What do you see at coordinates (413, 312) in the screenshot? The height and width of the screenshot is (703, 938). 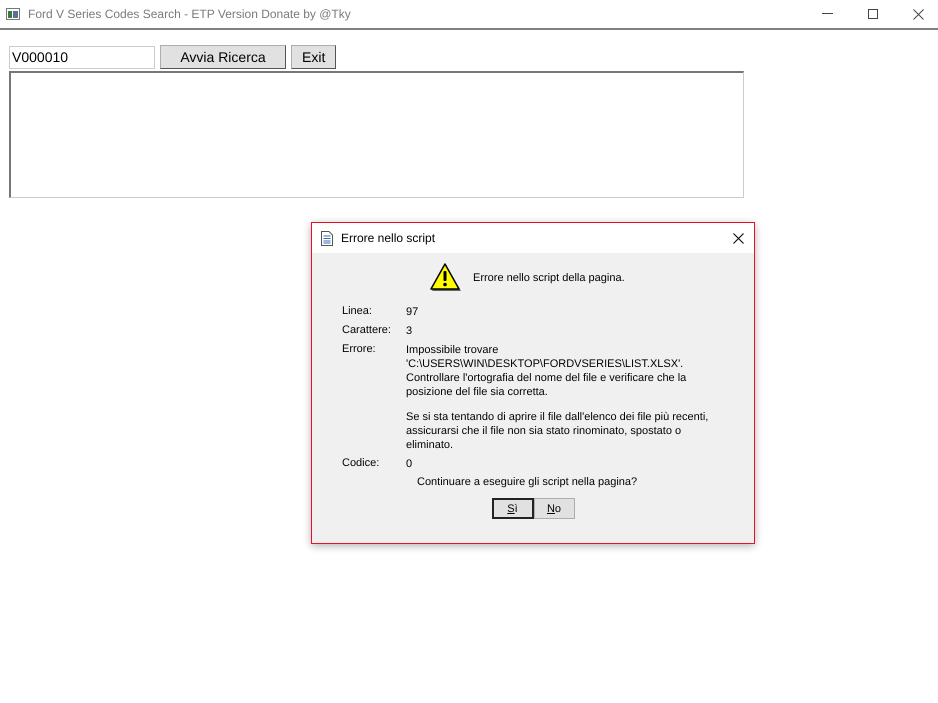 I see `field-value: 97` at bounding box center [413, 312].